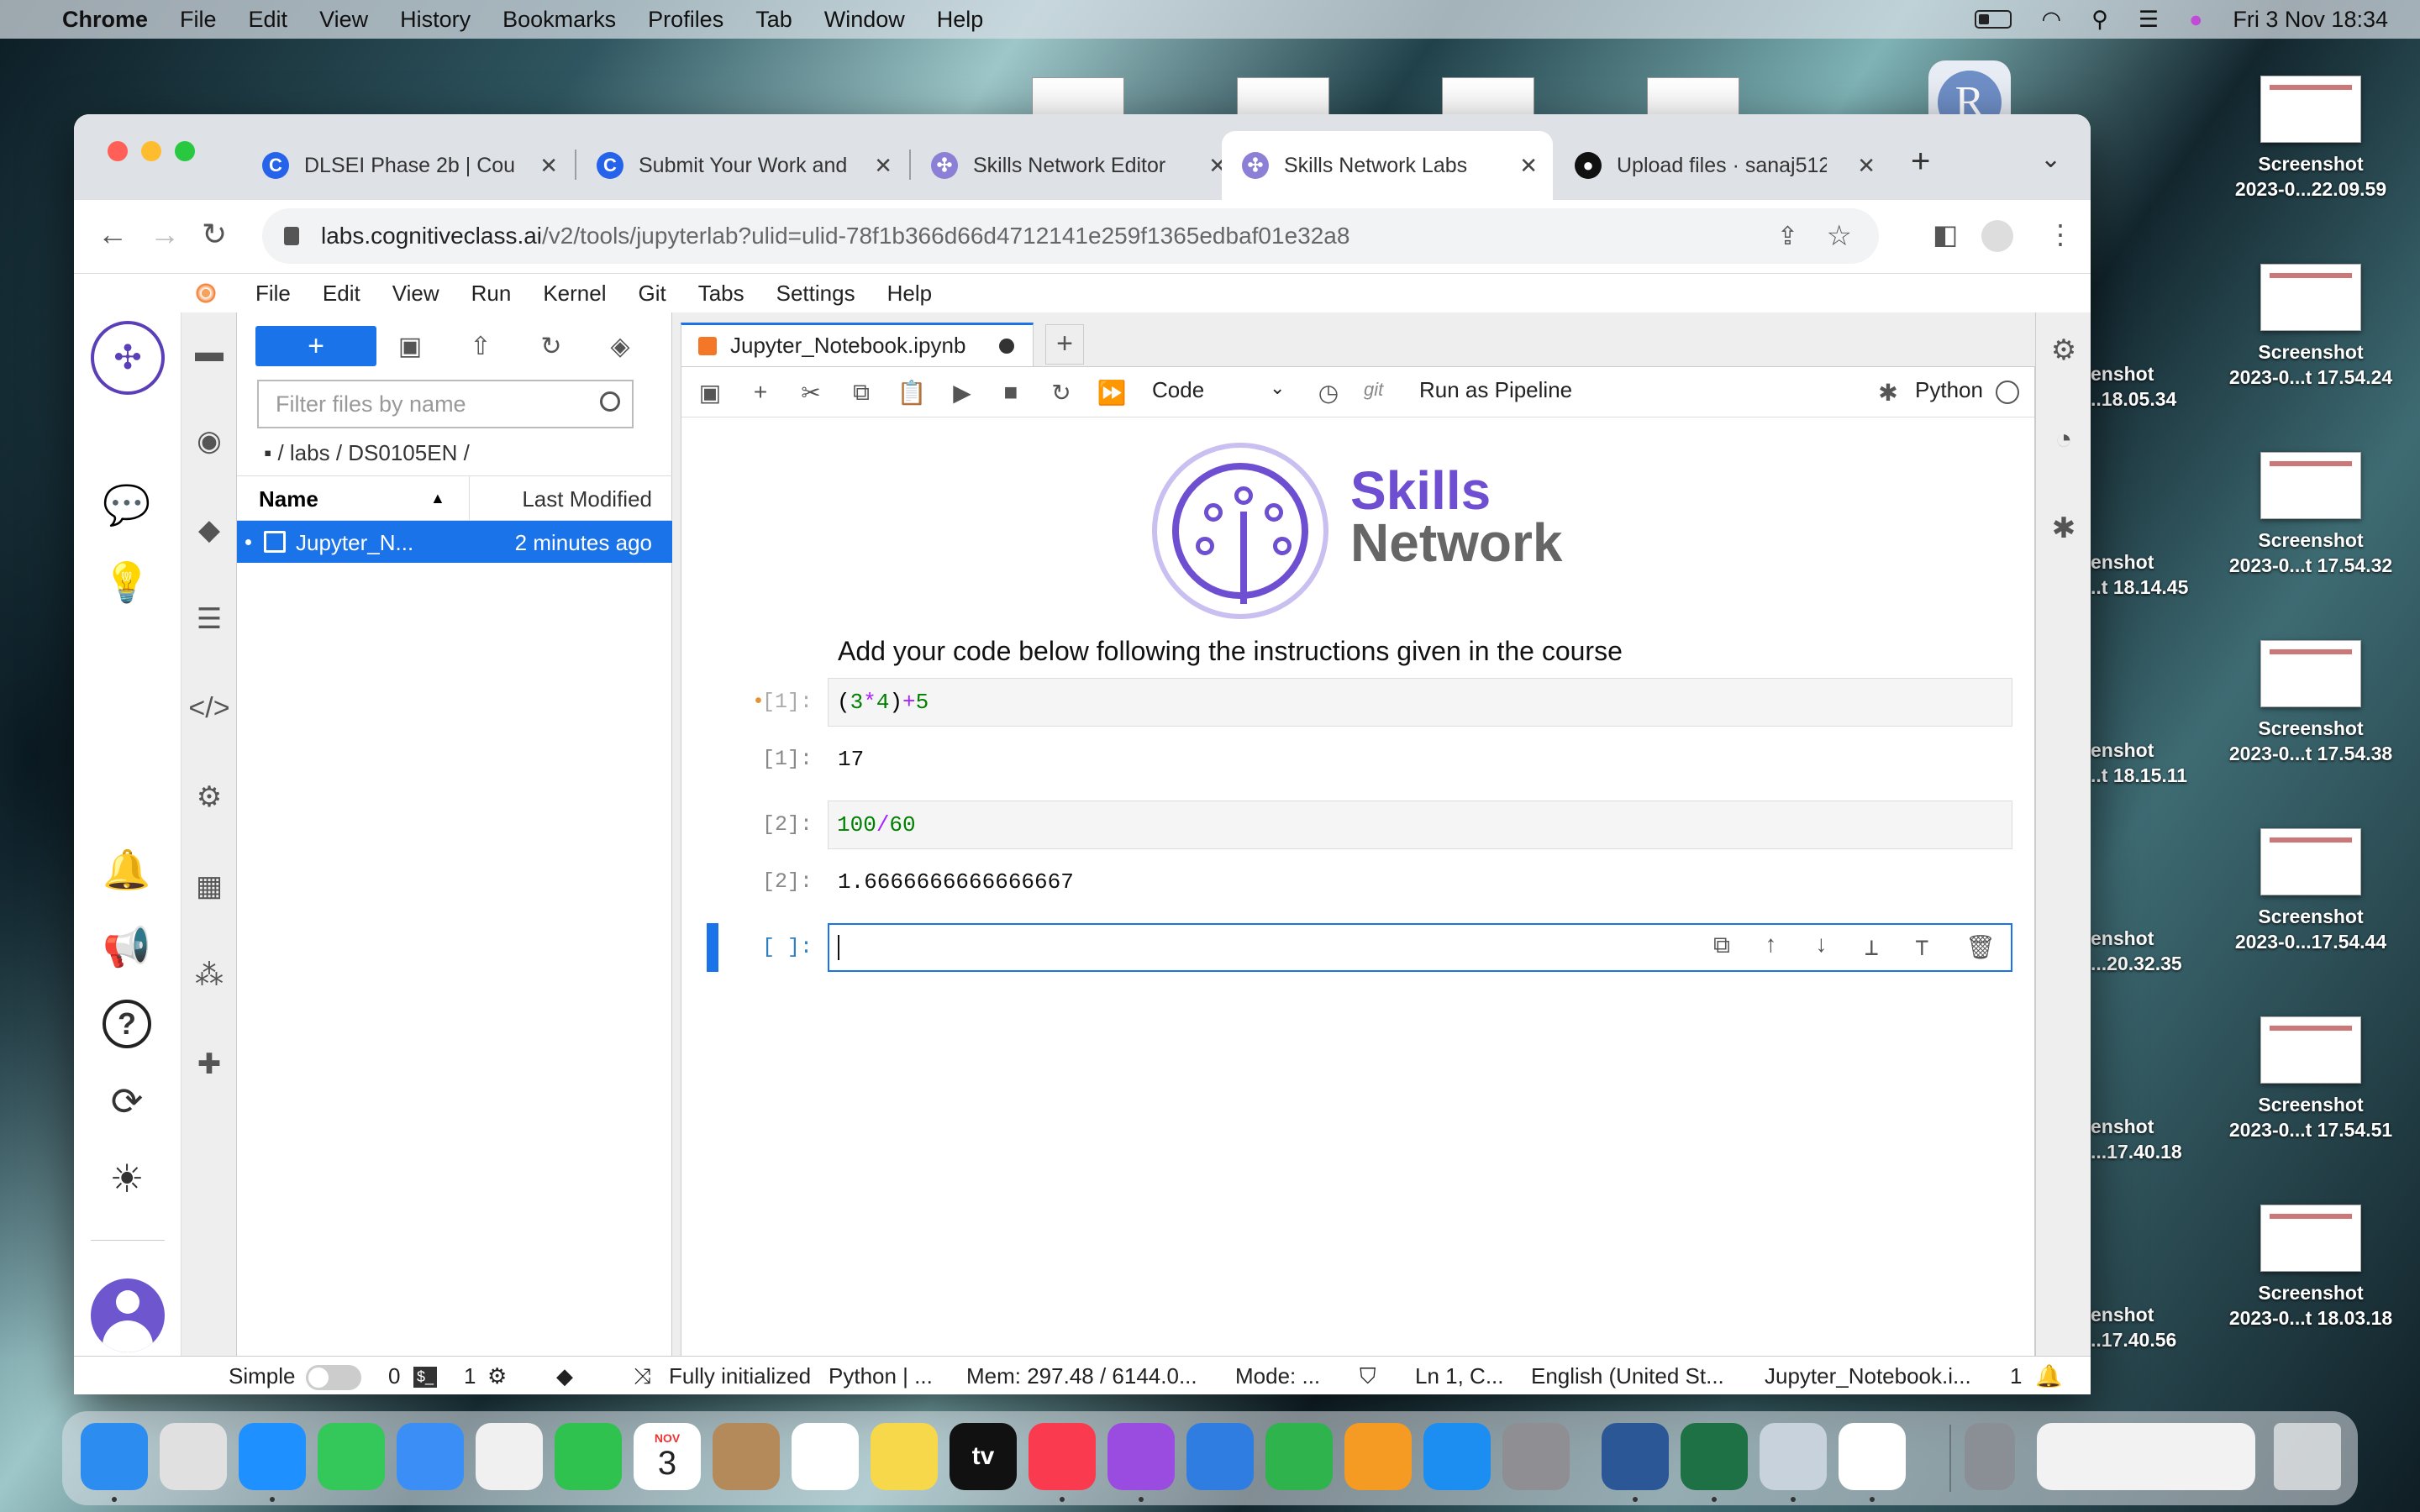 The height and width of the screenshot is (1512, 2420). Describe the element at coordinates (564, 1376) in the screenshot. I see `git-status-icon: ◆` at that location.